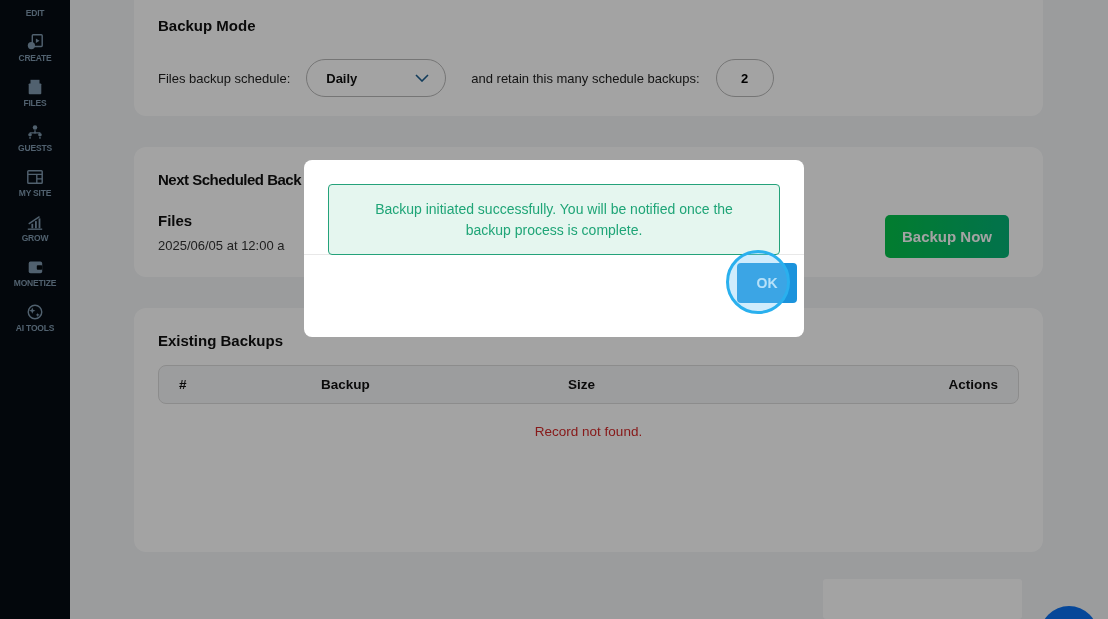 This screenshot has width=1108, height=619. What do you see at coordinates (183, 384) in the screenshot?
I see `column-header: #` at bounding box center [183, 384].